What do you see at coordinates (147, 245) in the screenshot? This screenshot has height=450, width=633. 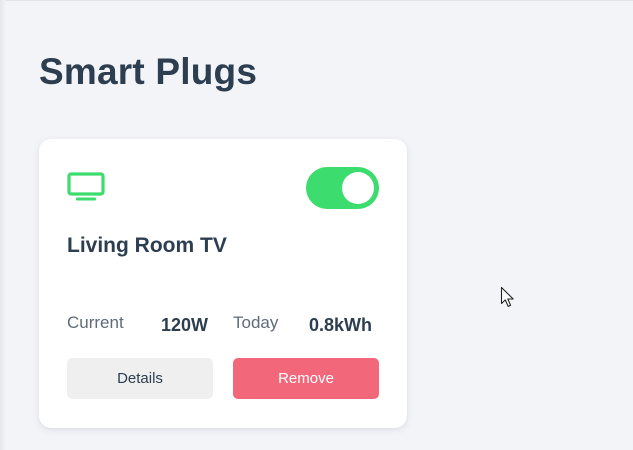 I see `device-name: Living Room TV` at bounding box center [147, 245].